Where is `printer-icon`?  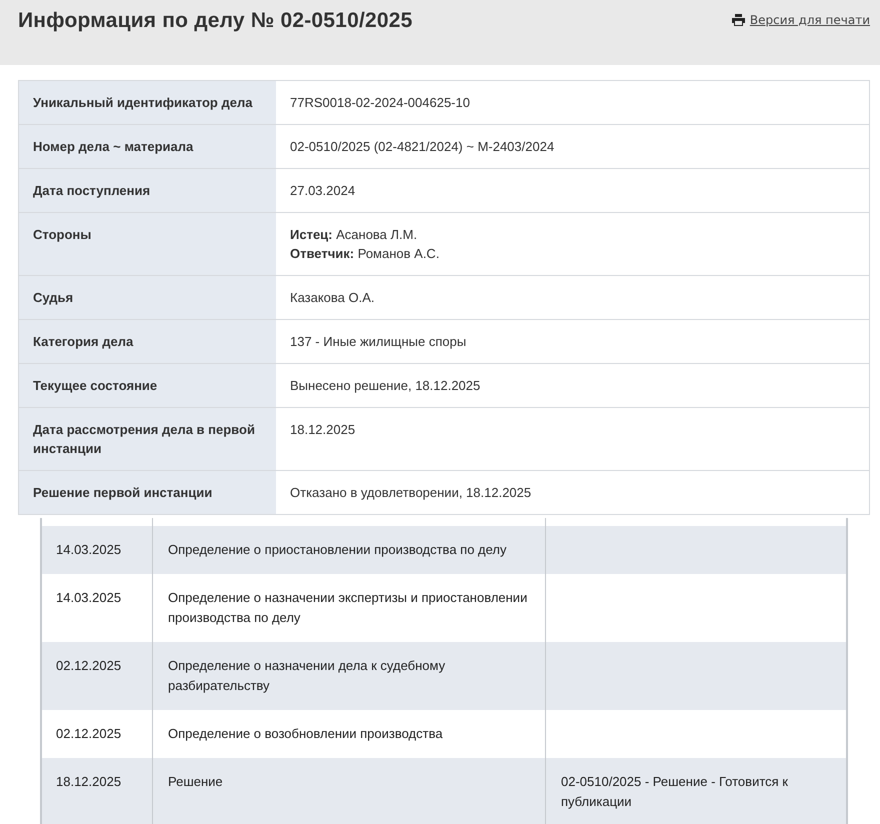 printer-icon is located at coordinates (738, 20).